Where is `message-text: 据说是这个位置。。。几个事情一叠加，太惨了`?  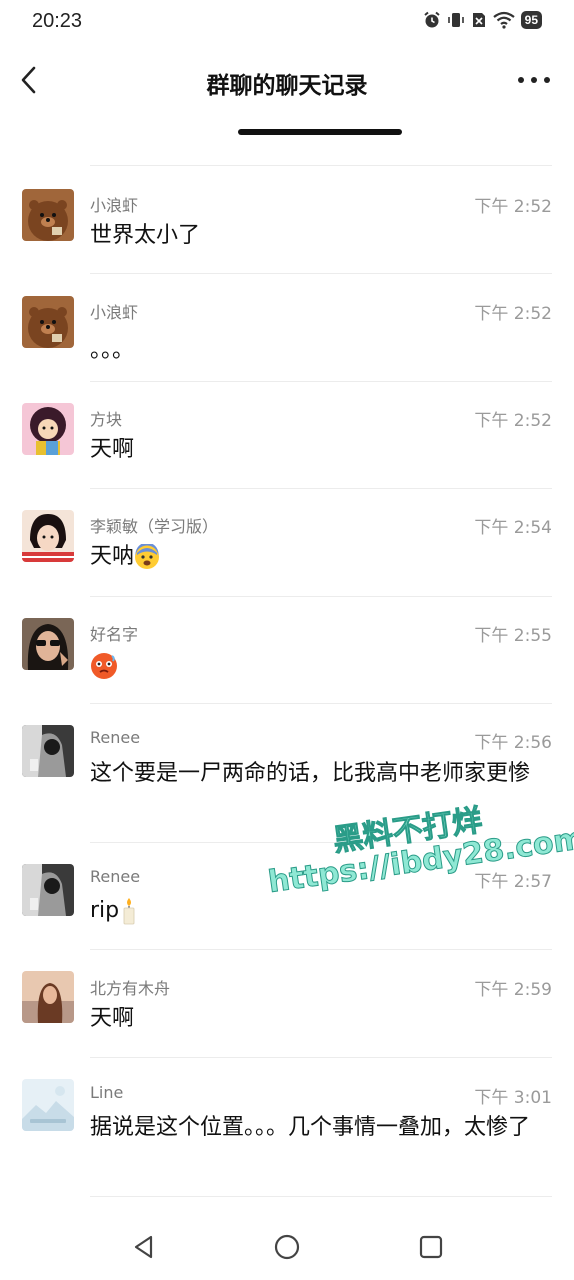
message-text: 据说是这个位置。。。几个事情一叠加，太惨了 is located at coordinates (310, 1127).